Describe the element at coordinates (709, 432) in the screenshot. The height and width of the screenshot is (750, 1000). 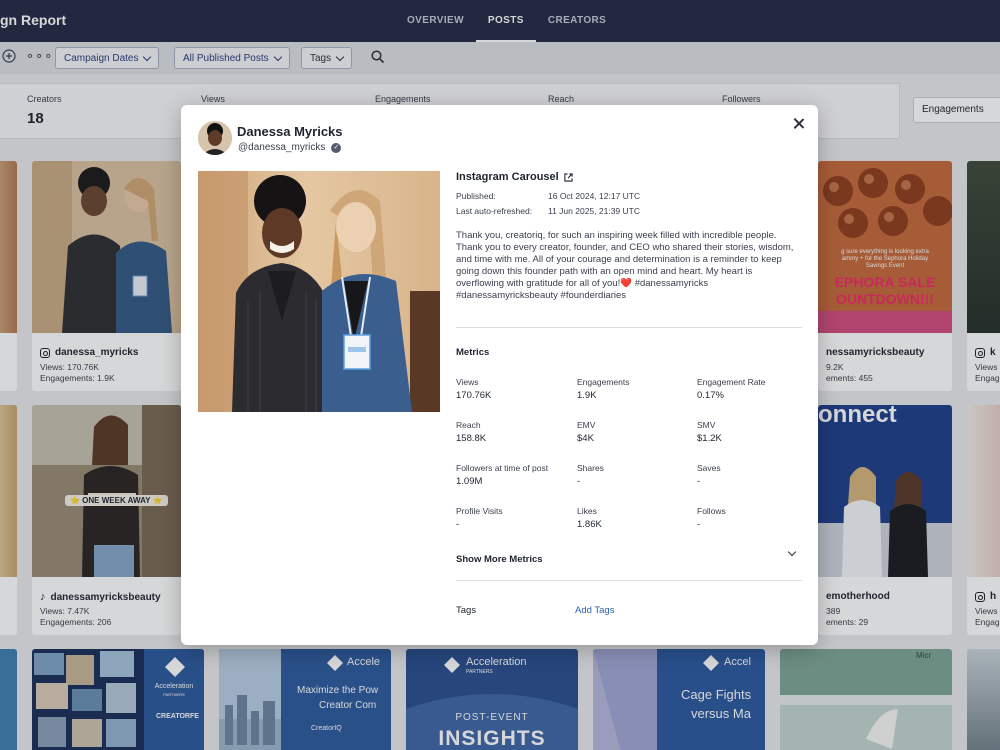
I see `metric-smv: SMV $1.2K` at that location.